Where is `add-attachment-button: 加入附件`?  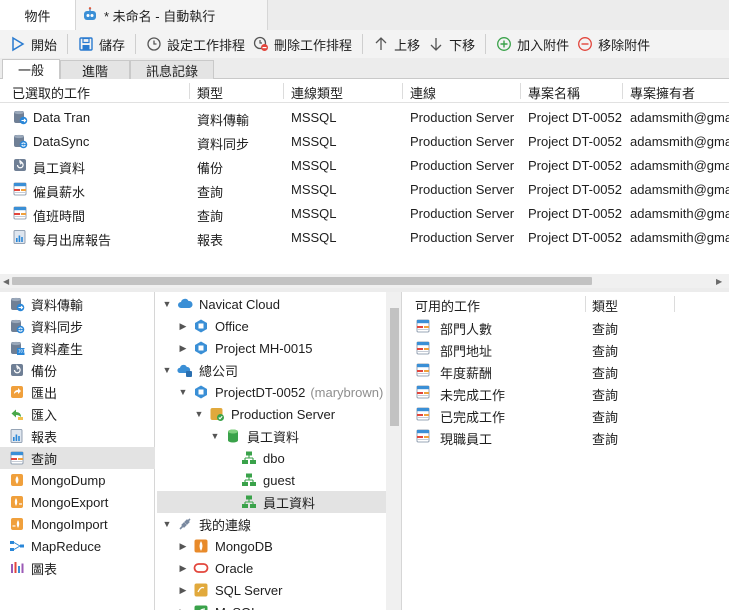
add-attachment-button: 加入附件 is located at coordinates (532, 44).